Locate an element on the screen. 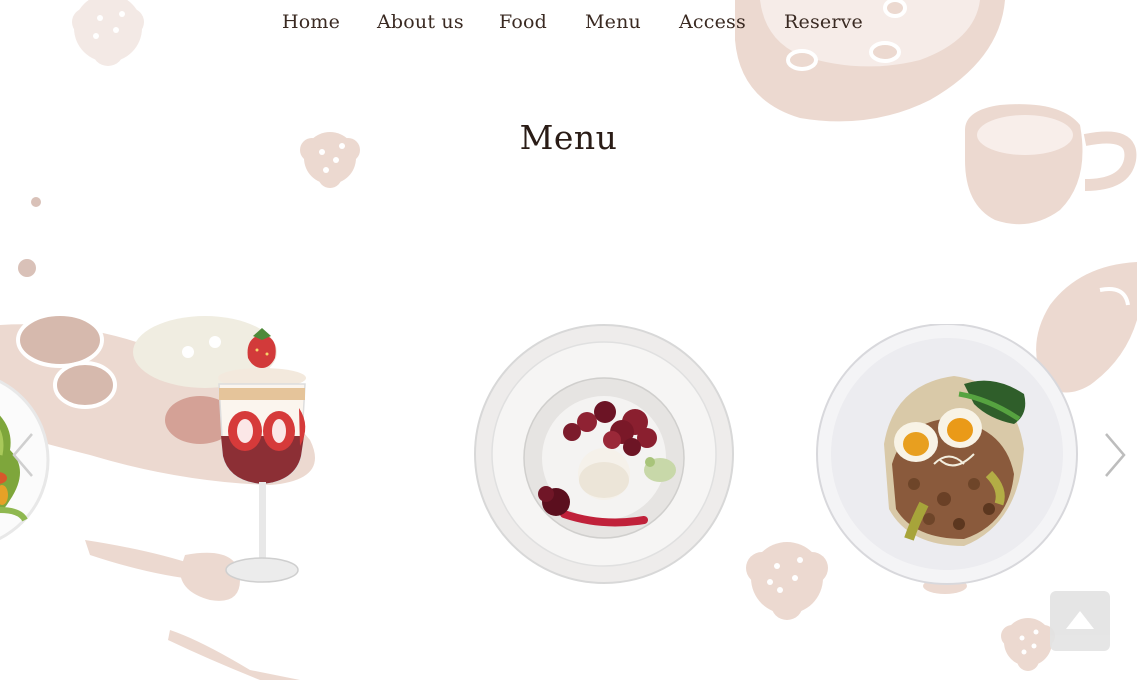  nav-food-link: Food is located at coordinates (523, 22).